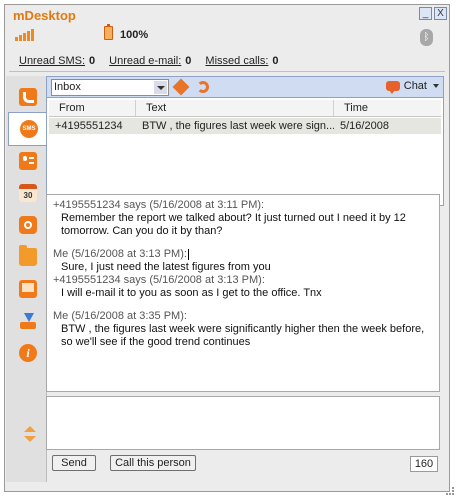  I want to click on sidebar-item-sms: SMS, so click(28, 129).